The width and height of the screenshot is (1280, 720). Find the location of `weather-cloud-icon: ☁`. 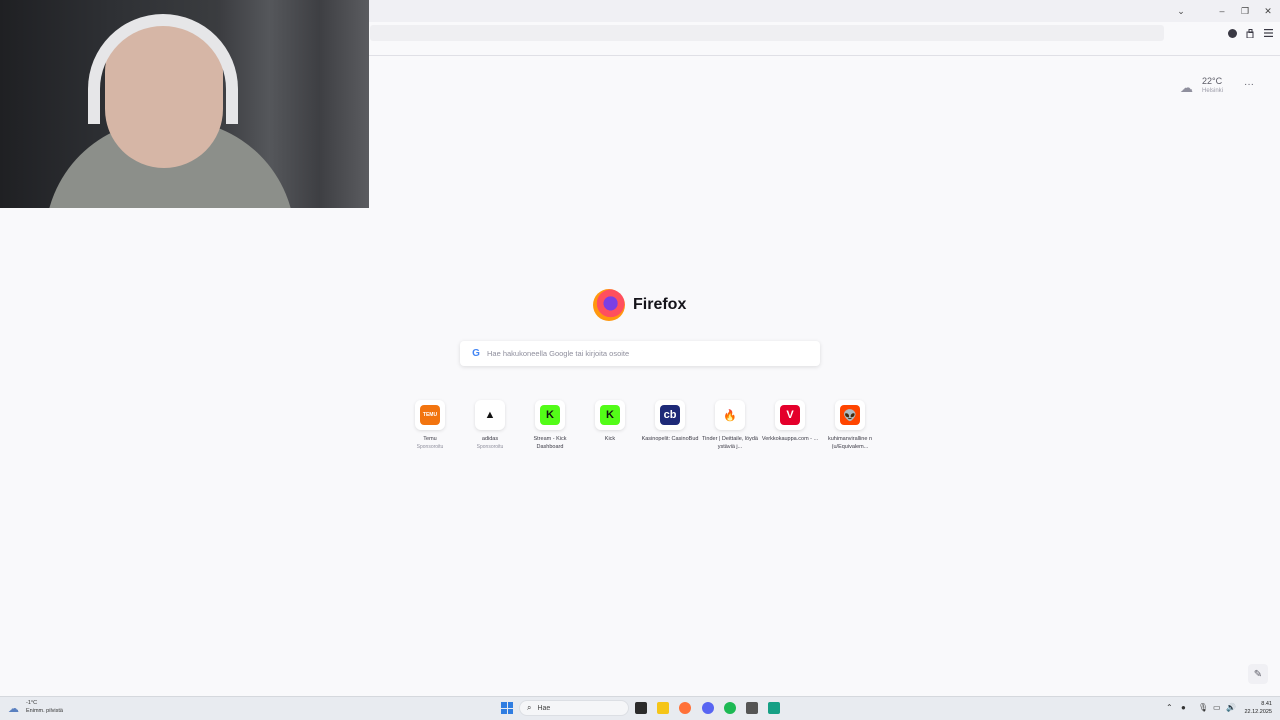

weather-cloud-icon: ☁ is located at coordinates (13, 709).